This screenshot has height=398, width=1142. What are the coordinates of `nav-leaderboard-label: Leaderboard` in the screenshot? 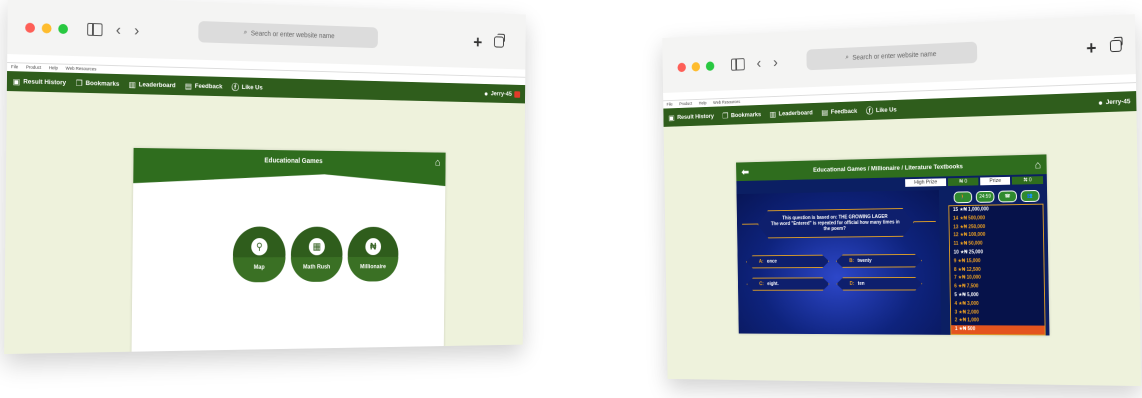 It's located at (795, 113).